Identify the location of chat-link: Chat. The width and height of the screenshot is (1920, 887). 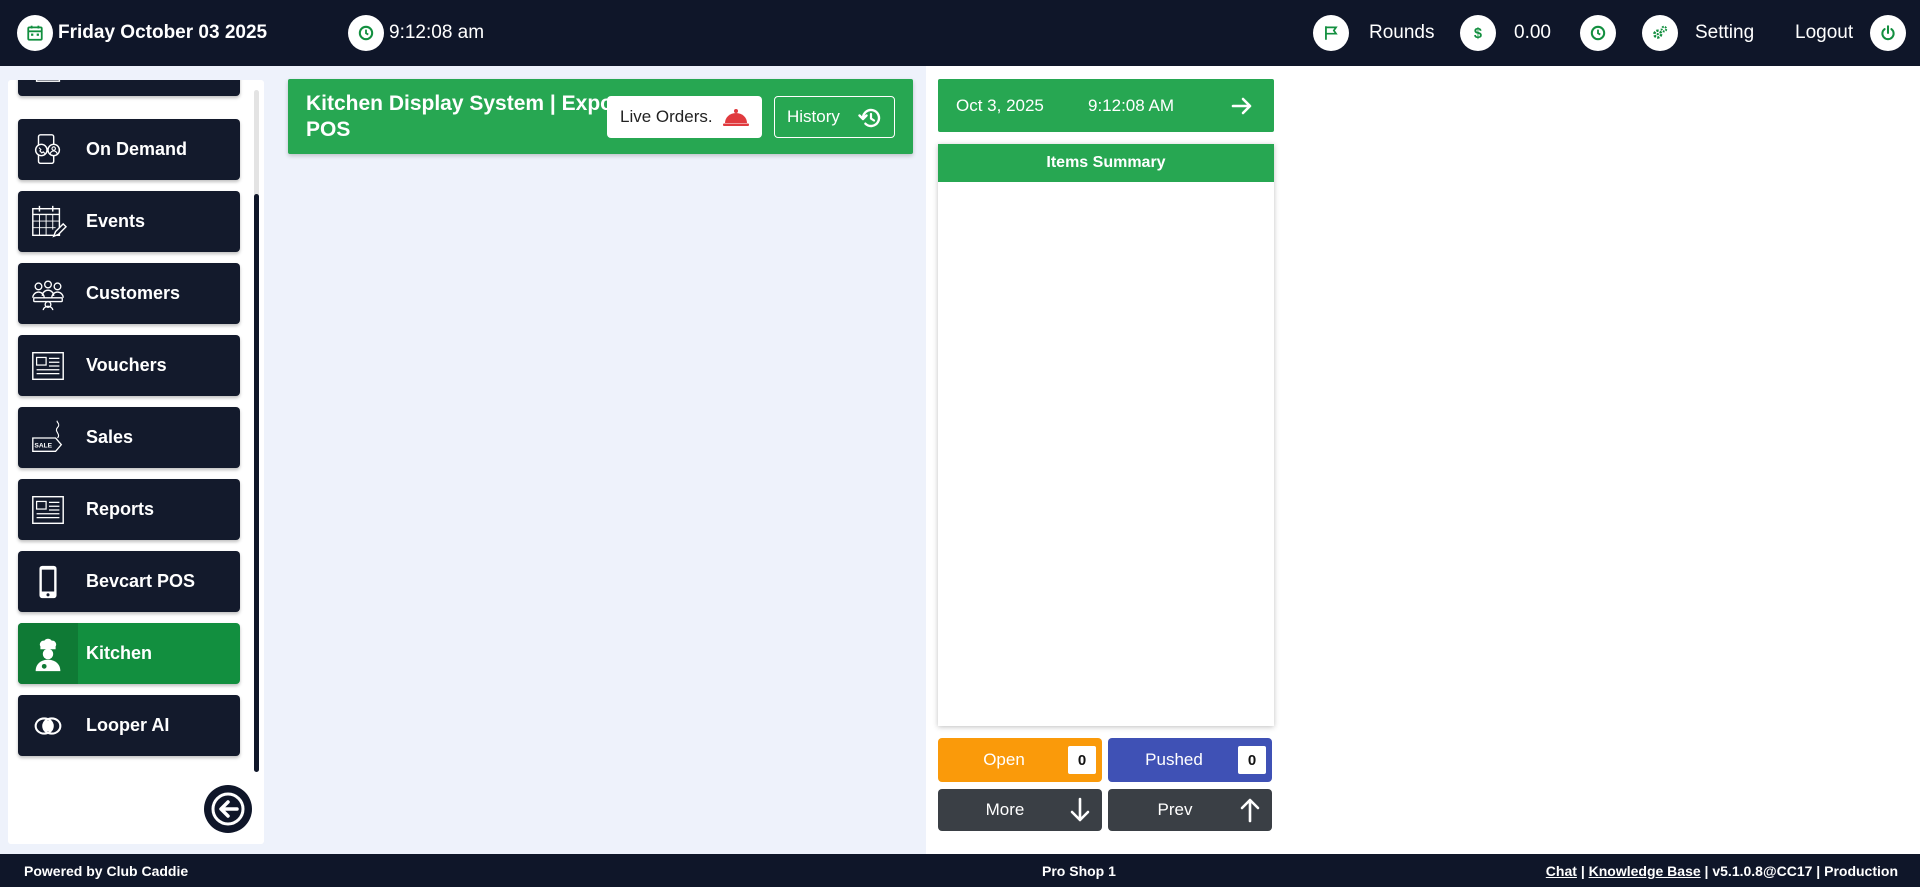
(1561, 871).